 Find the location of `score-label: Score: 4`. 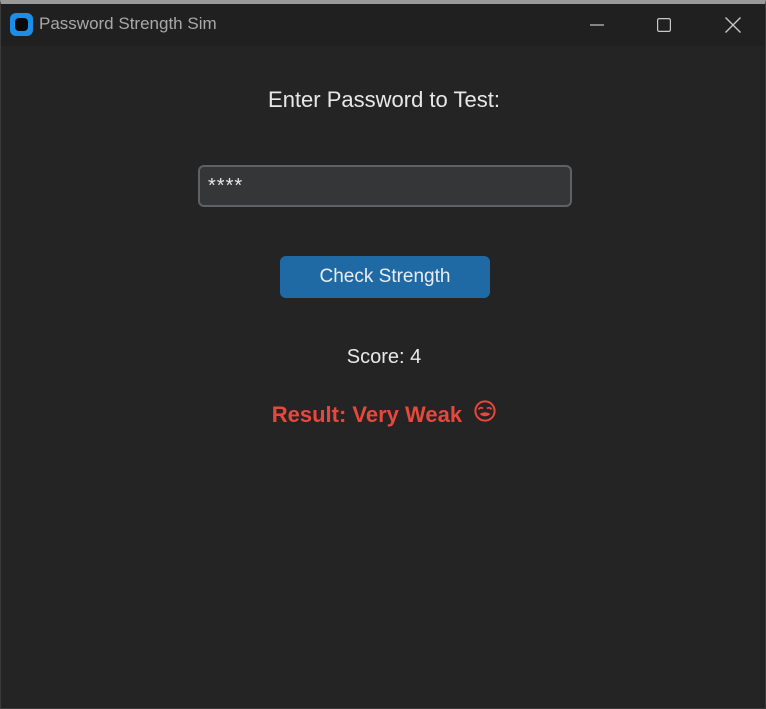

score-label: Score: 4 is located at coordinates (384, 357).